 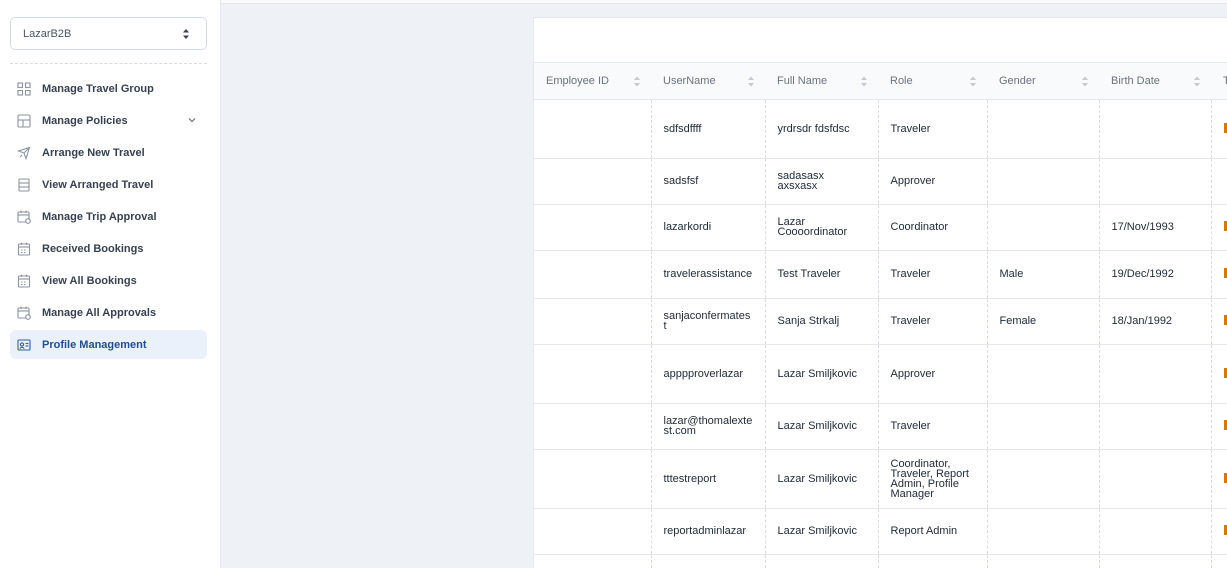 What do you see at coordinates (24, 345) in the screenshot?
I see `id-card-icon` at bounding box center [24, 345].